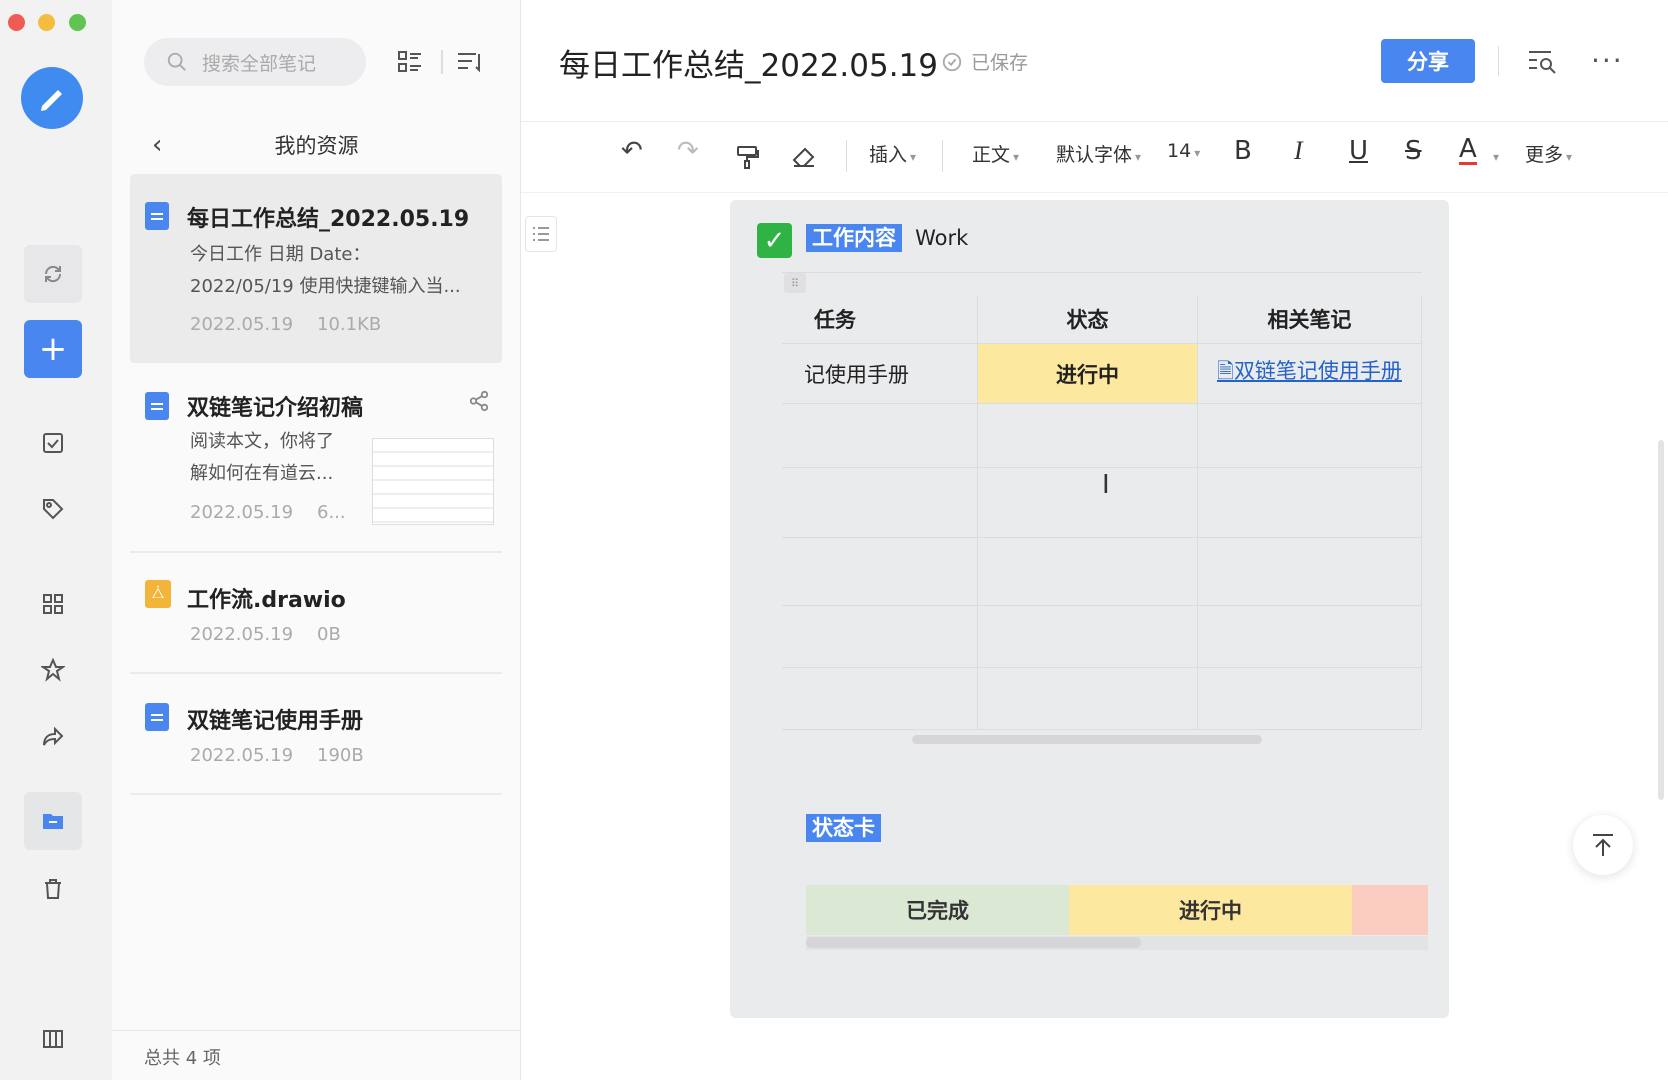  What do you see at coordinates (1225, 371) in the screenshot?
I see `link-document-icon: 🗎` at bounding box center [1225, 371].